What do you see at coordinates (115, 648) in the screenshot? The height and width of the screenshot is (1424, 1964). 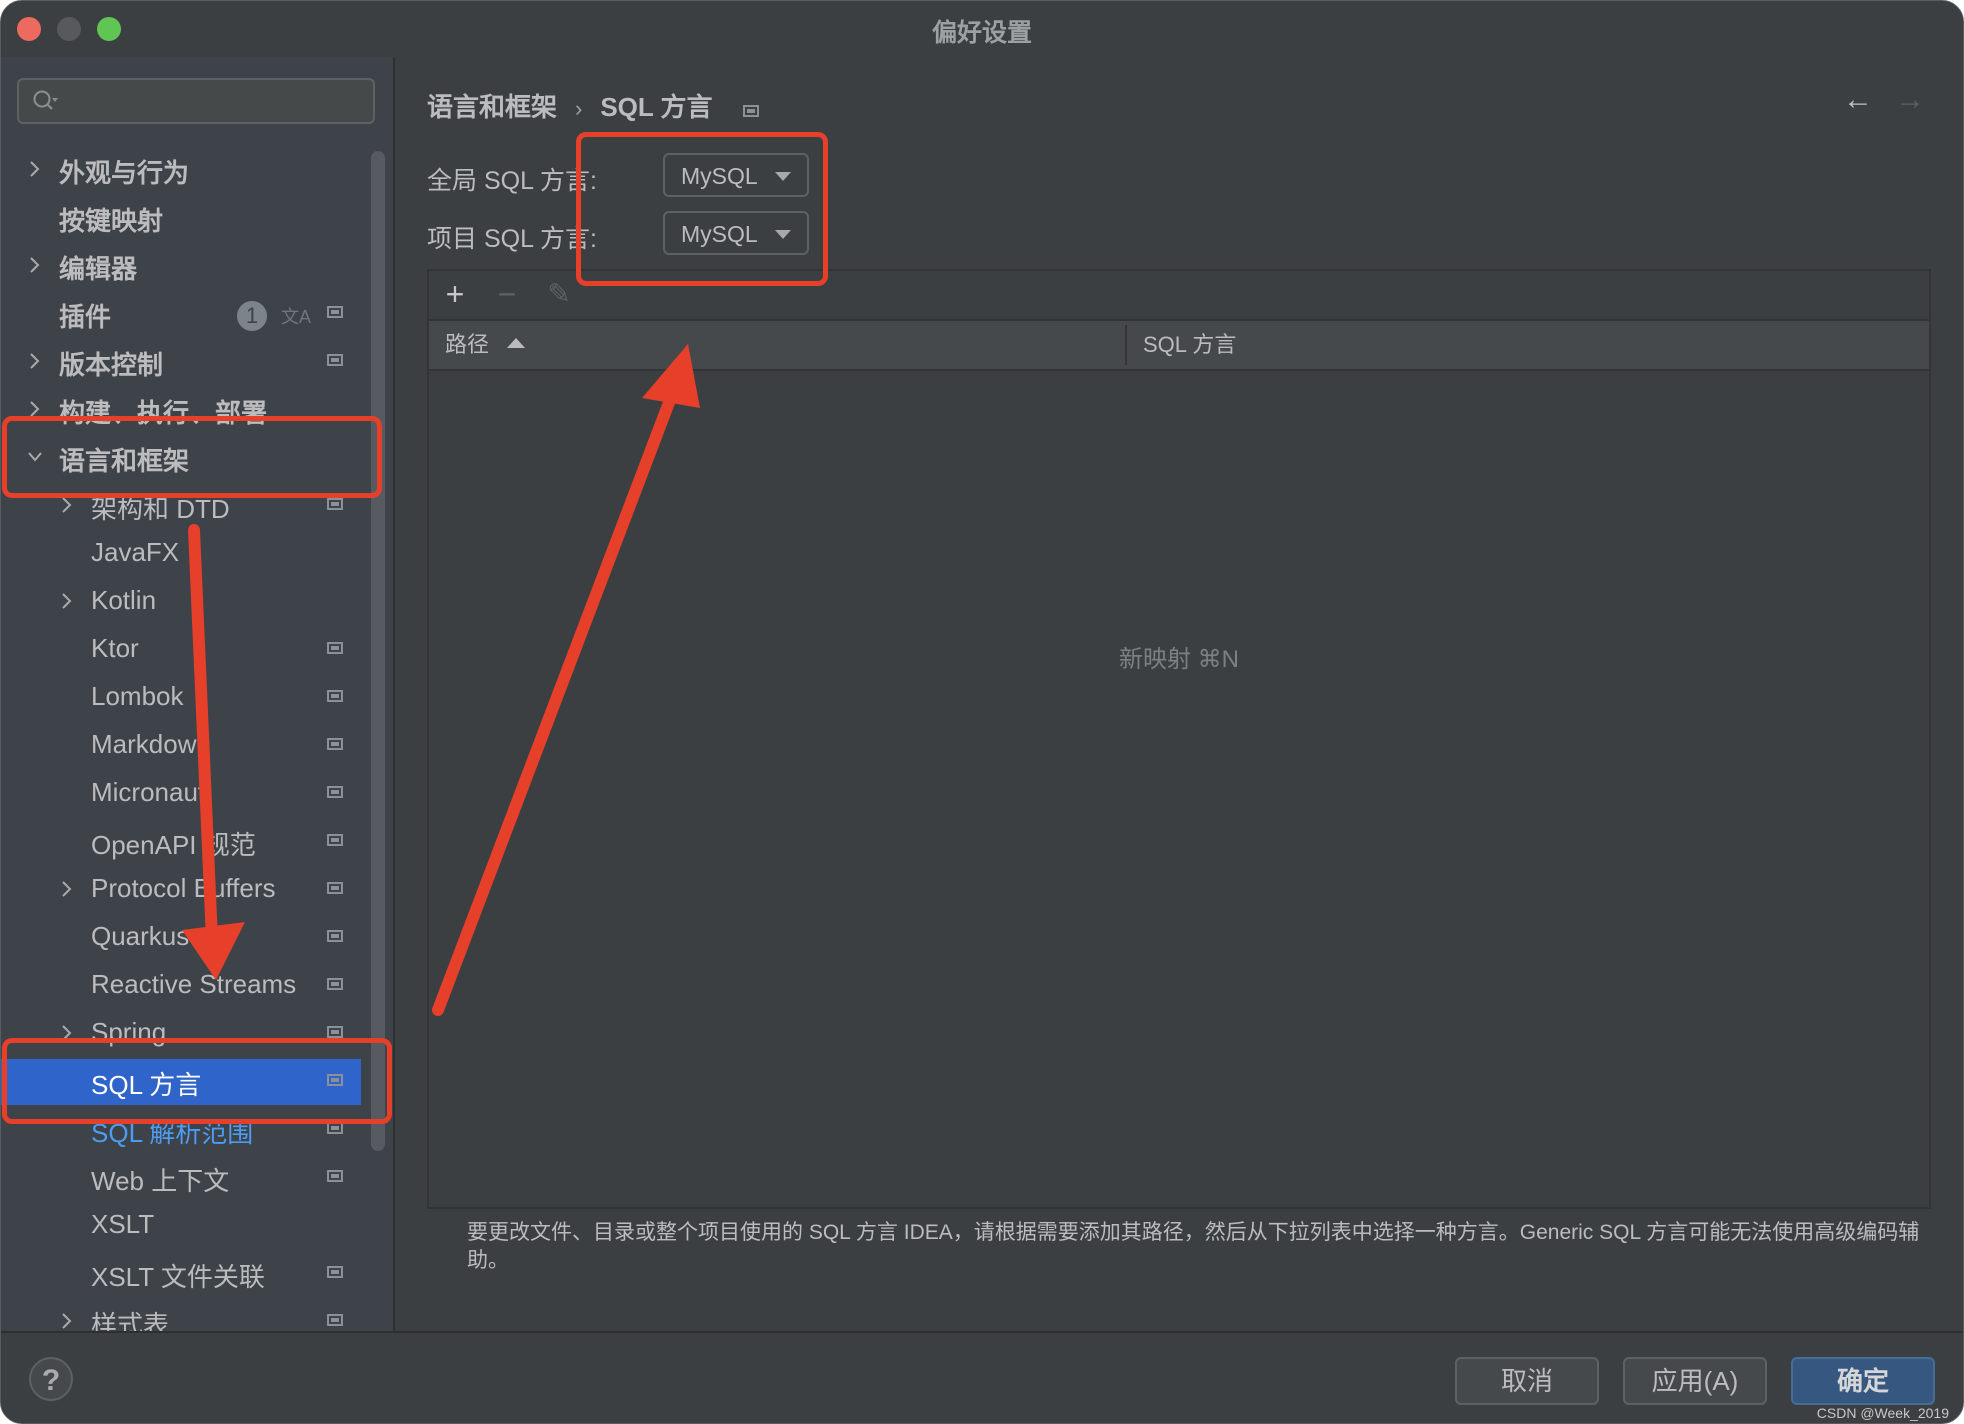 I see `sidebar-item-label: Ktor` at bounding box center [115, 648].